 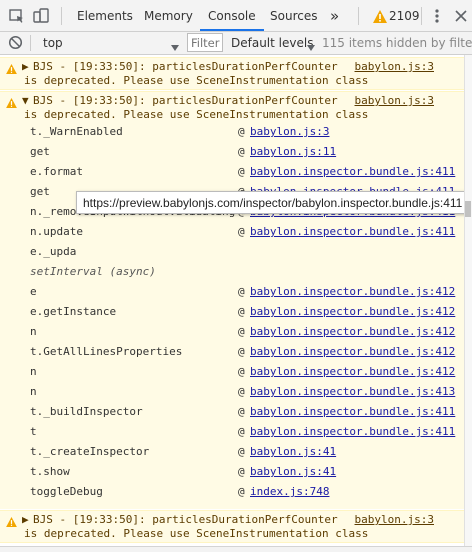 I want to click on context-select: top, so click(x=53, y=43).